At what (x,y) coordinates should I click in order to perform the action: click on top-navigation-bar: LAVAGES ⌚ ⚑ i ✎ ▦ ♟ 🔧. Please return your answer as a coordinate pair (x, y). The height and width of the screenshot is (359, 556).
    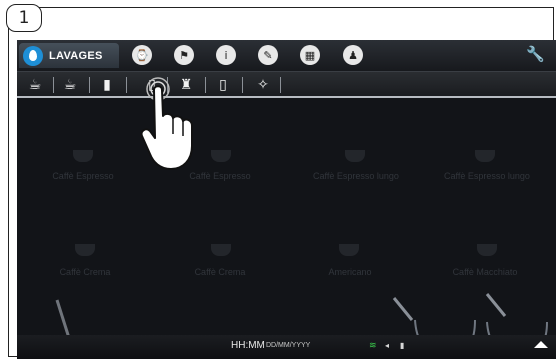
    Looking at the image, I should click on (286, 55).